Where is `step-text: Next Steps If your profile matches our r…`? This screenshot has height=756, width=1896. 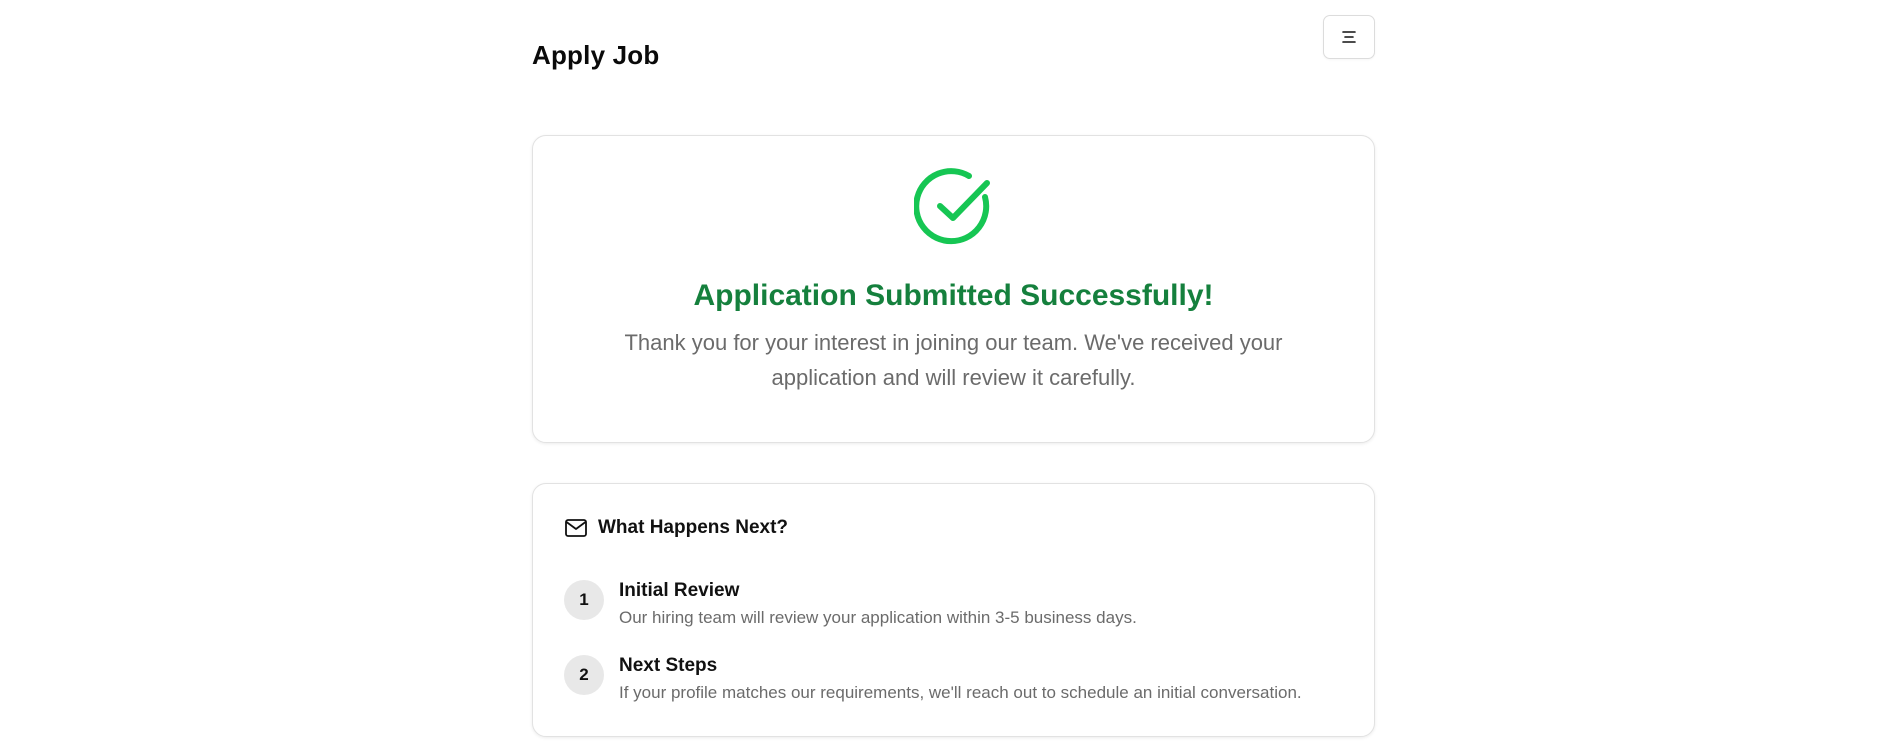 step-text: Next Steps If your profile matches our r… is located at coordinates (960, 679).